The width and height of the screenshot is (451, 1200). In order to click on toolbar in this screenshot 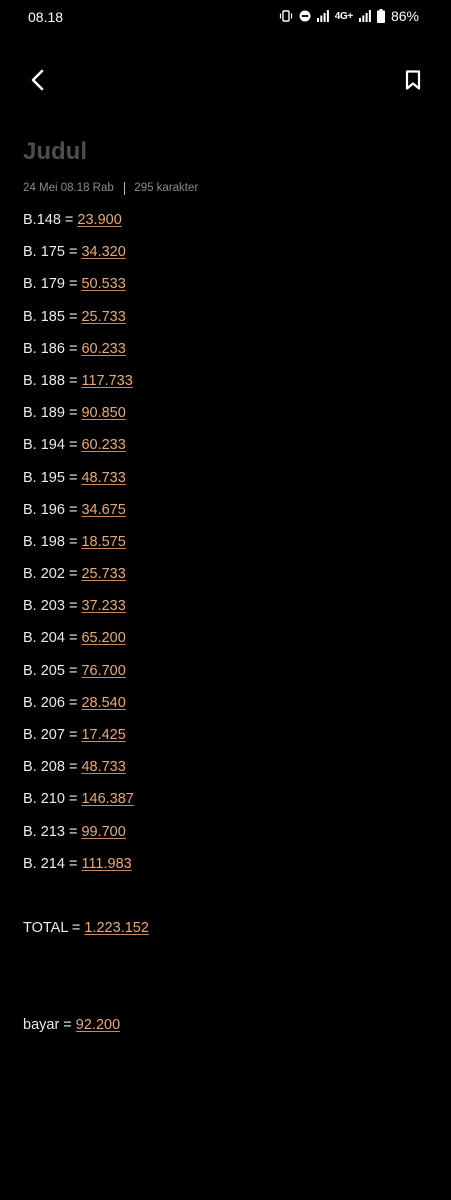, I will do `click(225, 80)`.